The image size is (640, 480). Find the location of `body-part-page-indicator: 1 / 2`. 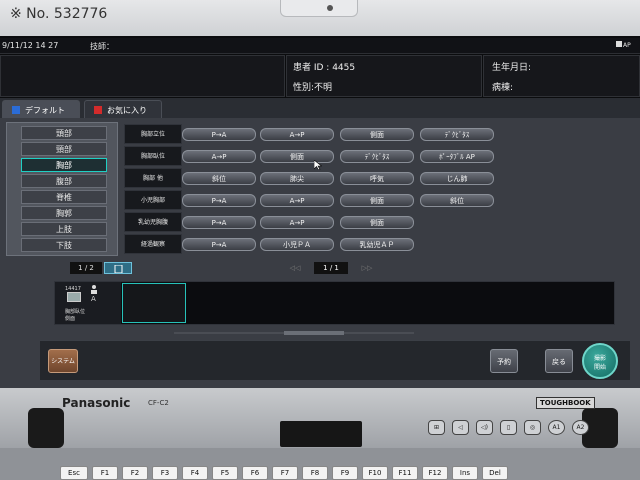

body-part-page-indicator: 1 / 2 is located at coordinates (86, 268).